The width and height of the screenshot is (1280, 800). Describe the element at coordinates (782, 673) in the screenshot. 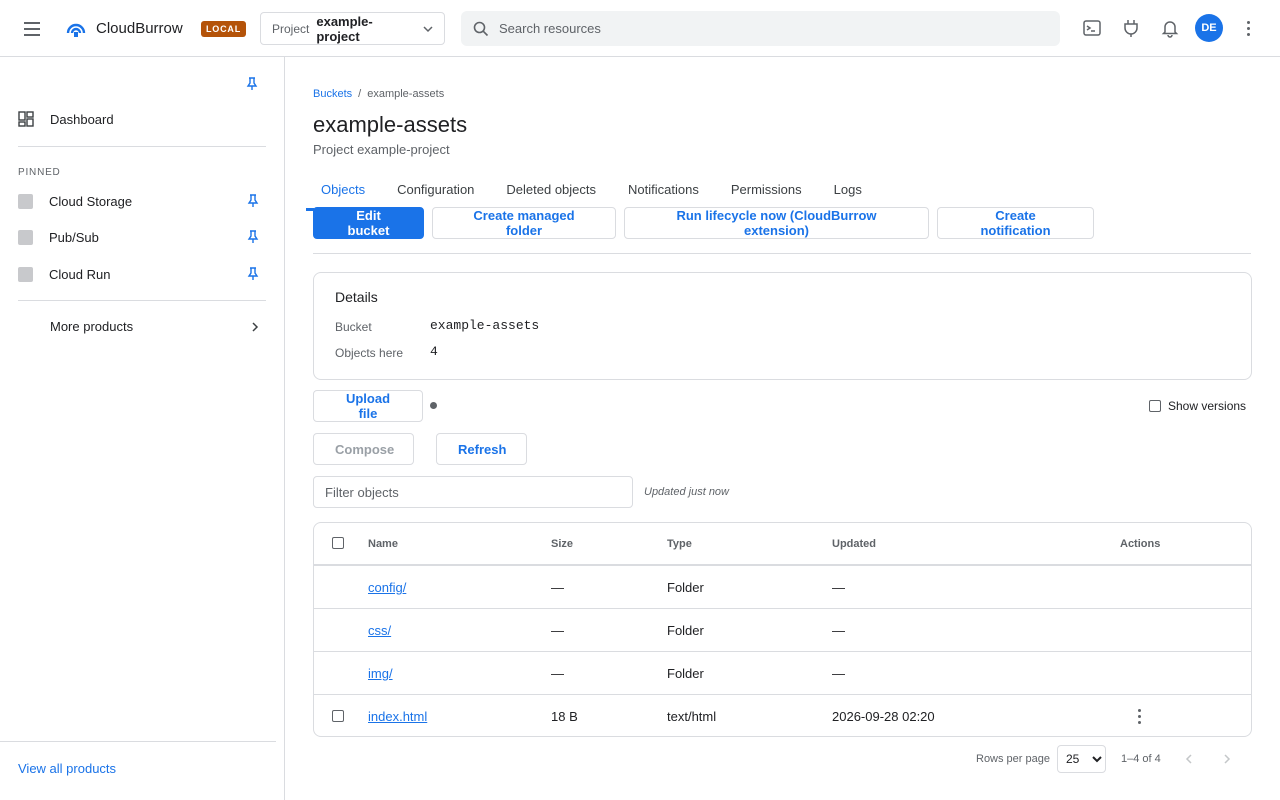

I see `table-row: img/ — Folder —` at that location.